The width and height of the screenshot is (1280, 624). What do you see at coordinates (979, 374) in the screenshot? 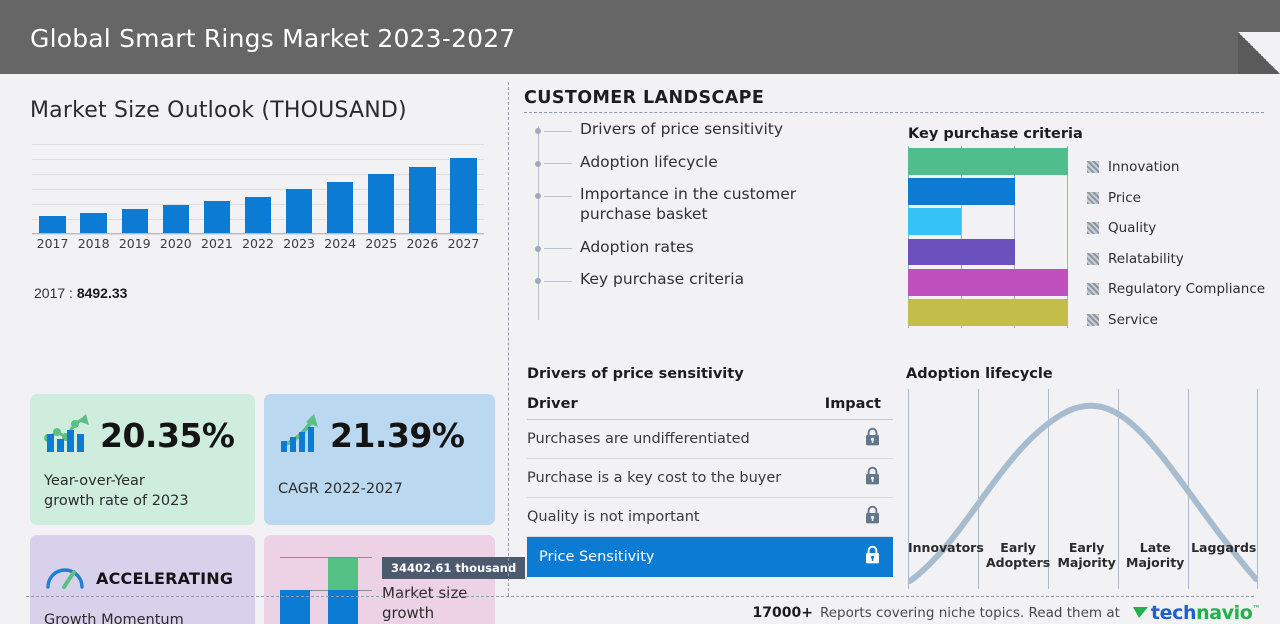
I see `adoption-lifecycle-title: Adoption lifecycle` at bounding box center [979, 374].